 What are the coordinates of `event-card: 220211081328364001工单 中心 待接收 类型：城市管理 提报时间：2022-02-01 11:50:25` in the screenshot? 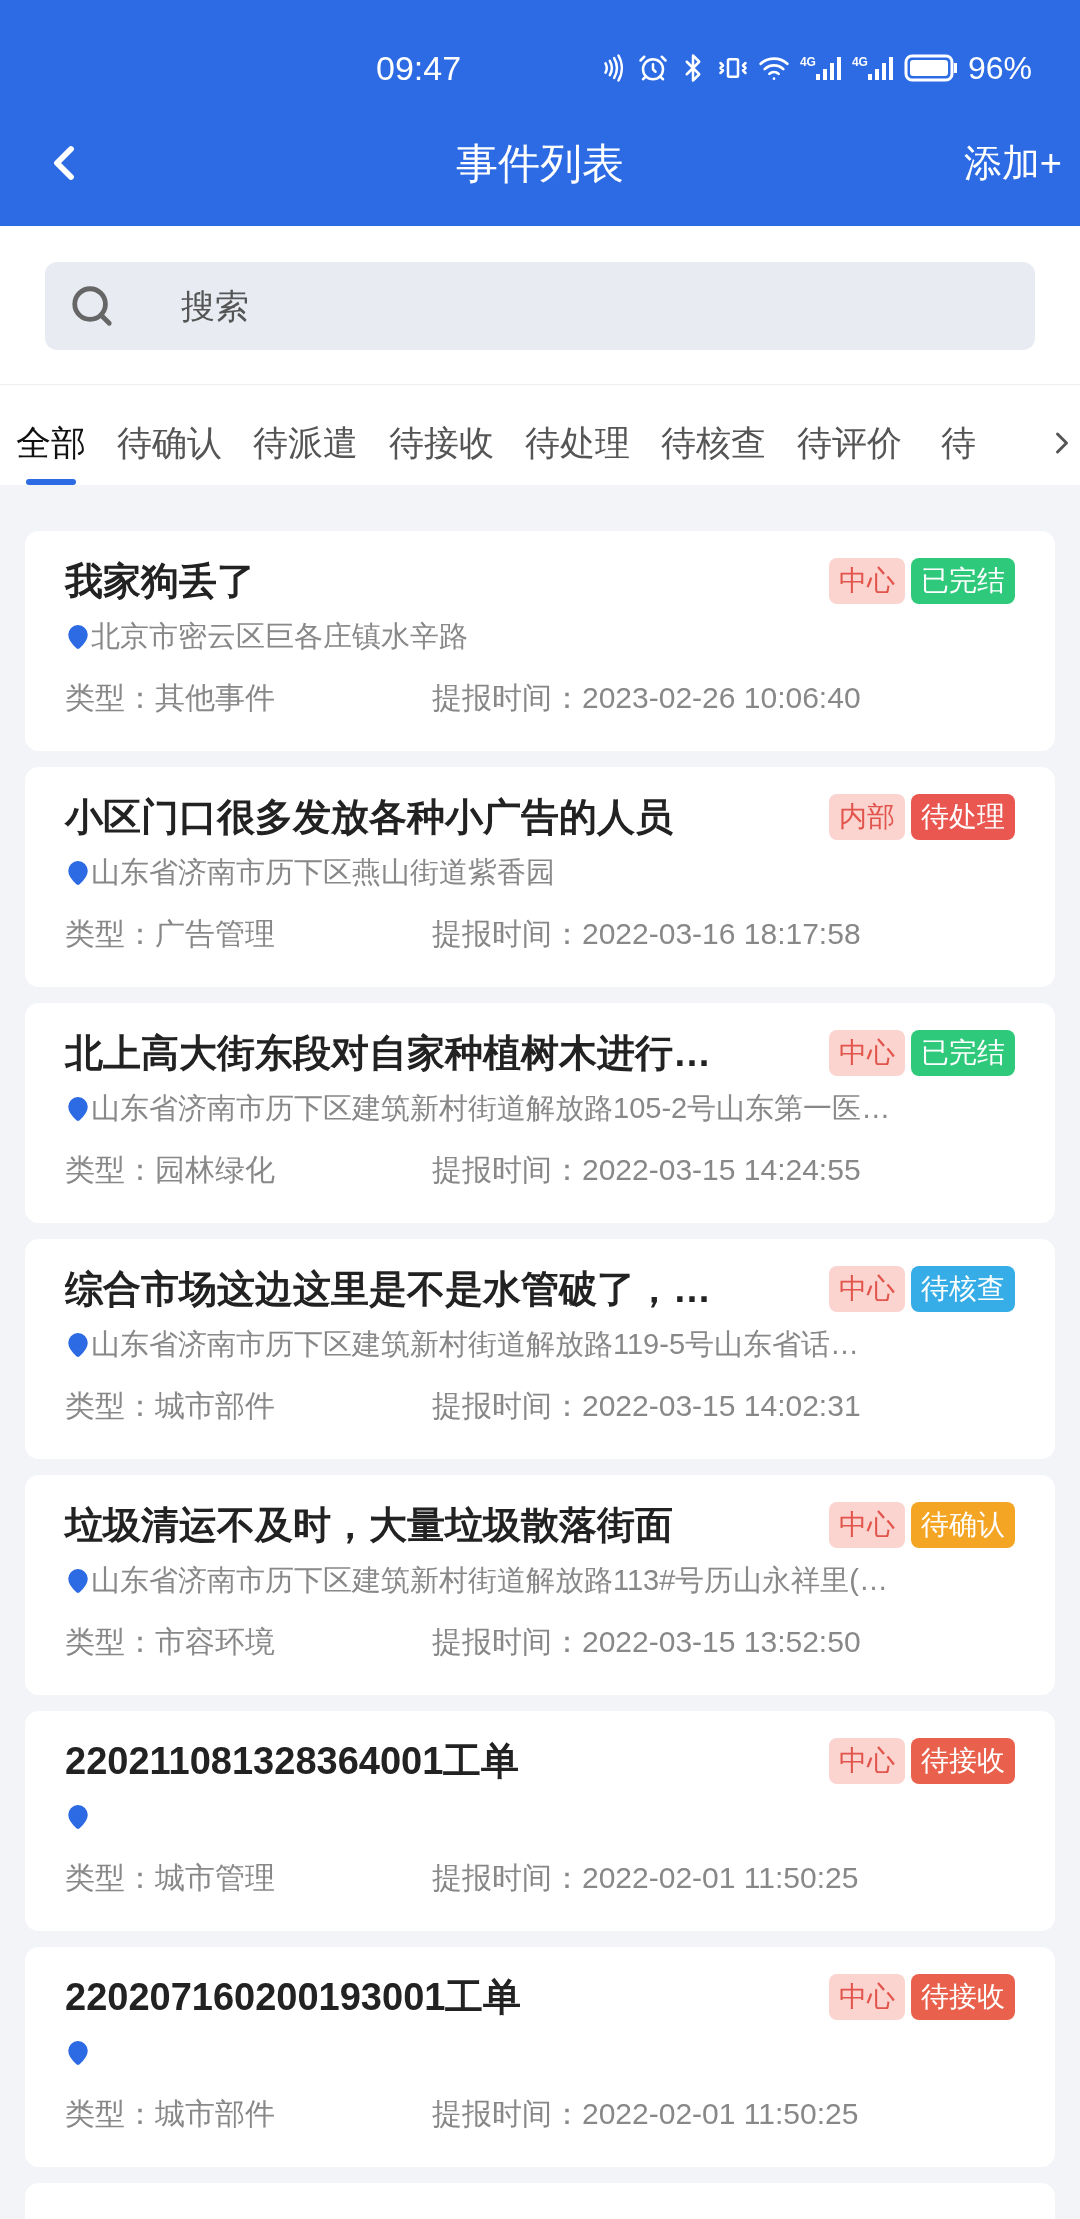 It's located at (540, 1821).